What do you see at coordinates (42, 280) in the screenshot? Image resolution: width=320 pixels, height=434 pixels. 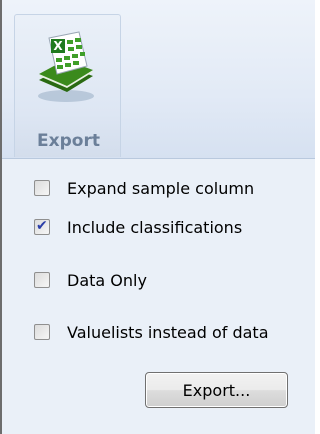 I see `checkbox-data-only` at bounding box center [42, 280].